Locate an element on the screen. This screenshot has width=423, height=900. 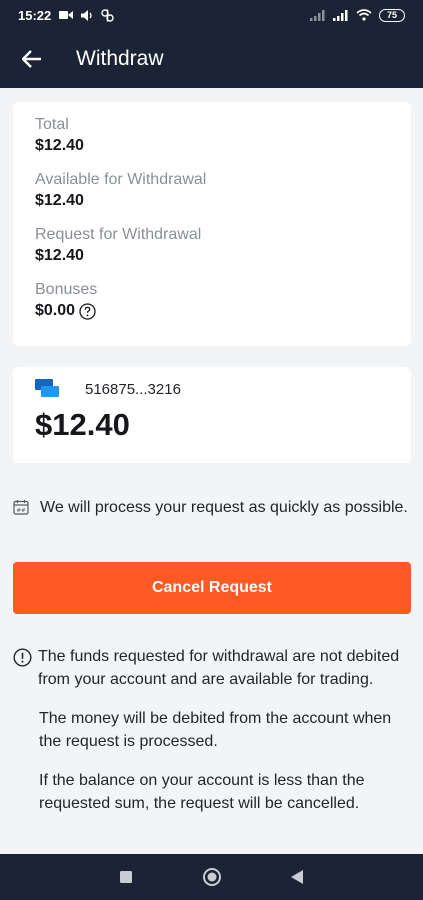
status-right: 75 is located at coordinates (357, 15).